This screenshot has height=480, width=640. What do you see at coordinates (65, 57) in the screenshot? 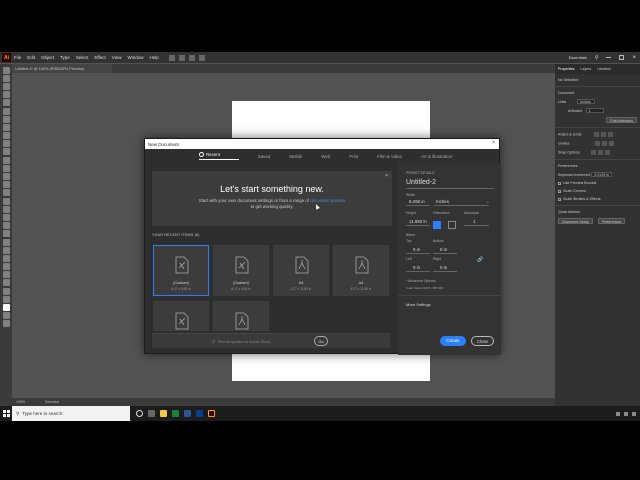
I see `menu-type: Type` at bounding box center [65, 57].